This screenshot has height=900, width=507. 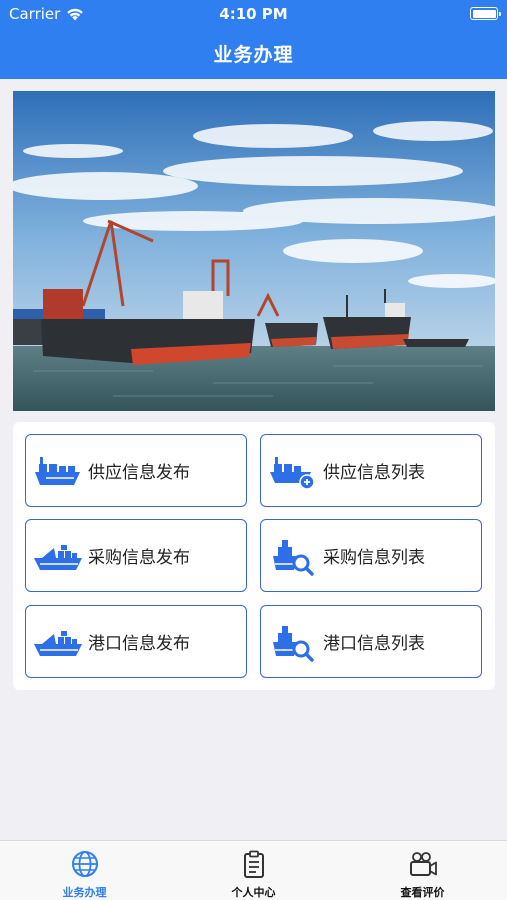 I want to click on tile-purchase-publish: 采购信息发布, so click(x=136, y=555).